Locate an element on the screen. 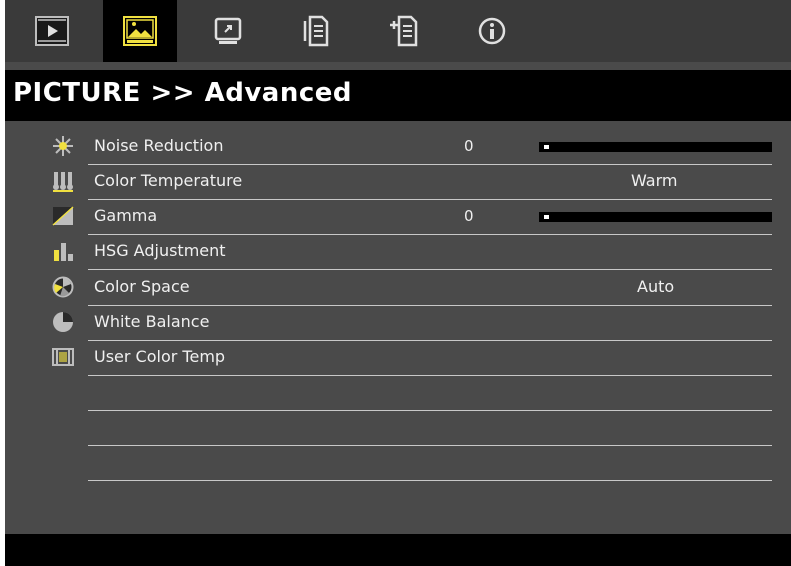  tab-setting is located at coordinates (228, 31).